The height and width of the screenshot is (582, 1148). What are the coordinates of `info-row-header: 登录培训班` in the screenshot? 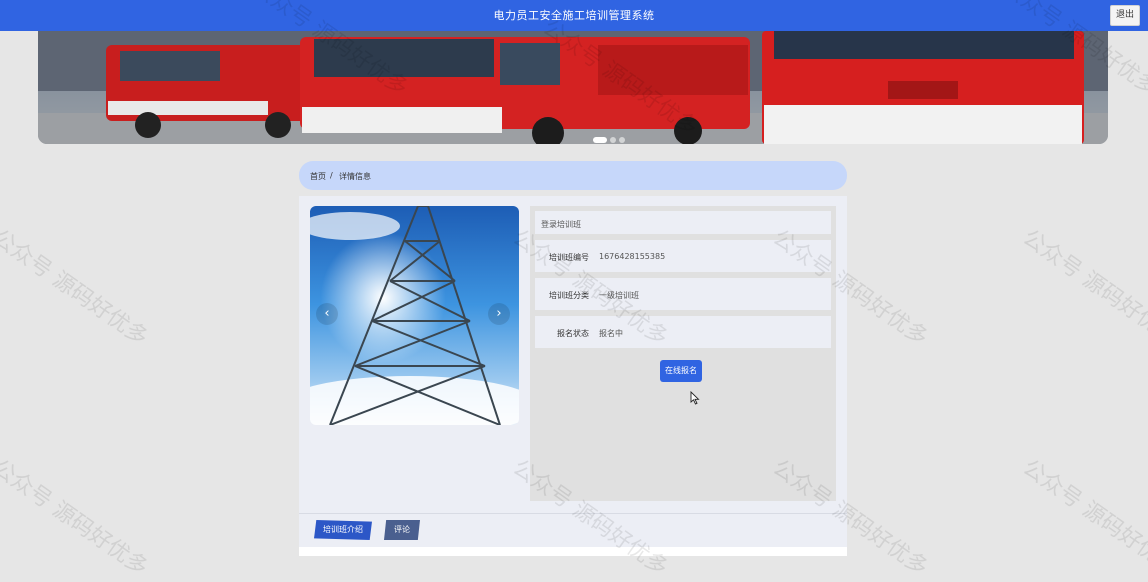 It's located at (683, 222).